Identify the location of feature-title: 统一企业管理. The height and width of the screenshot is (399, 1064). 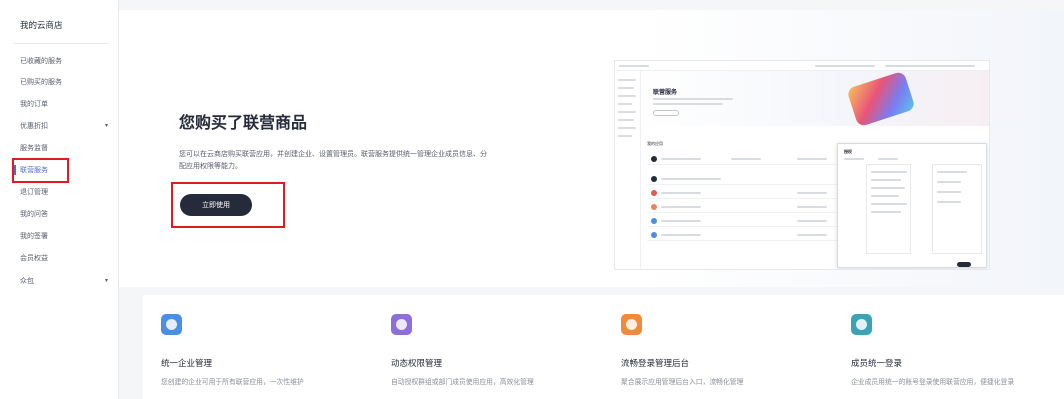
(187, 364).